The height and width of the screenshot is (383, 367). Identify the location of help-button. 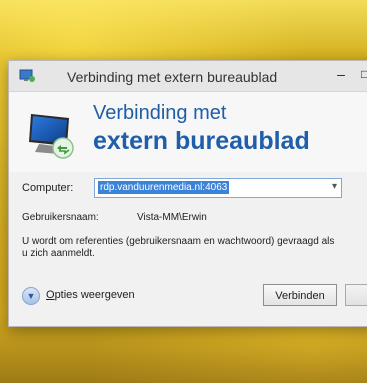
(356, 295).